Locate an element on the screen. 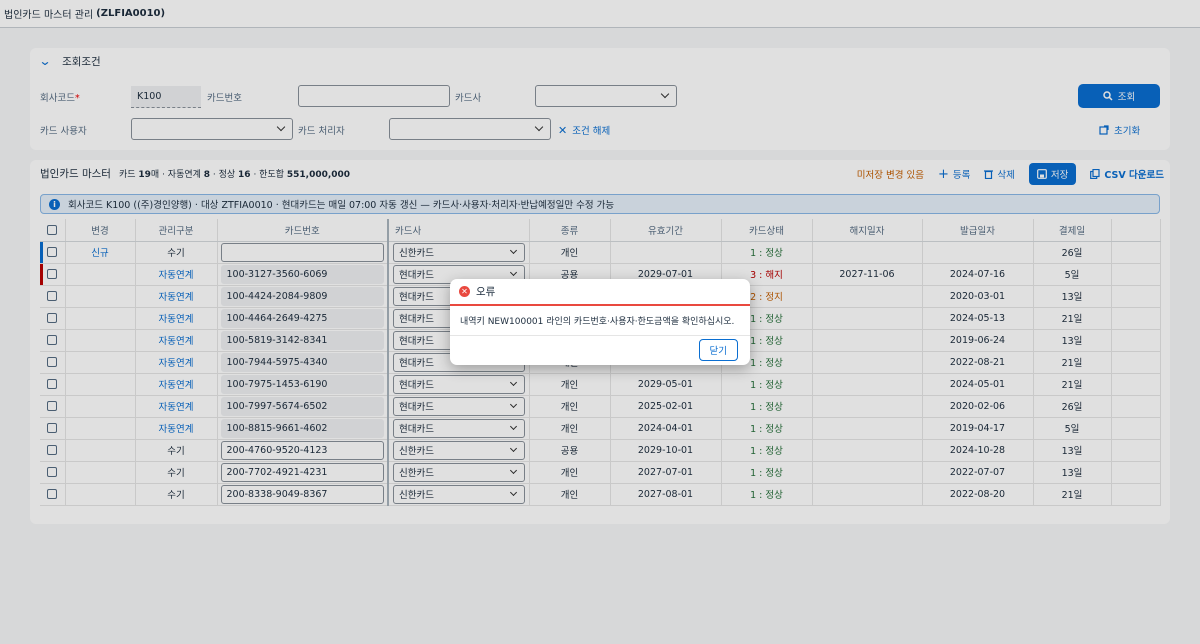 The height and width of the screenshot is (644, 1200). error-icon: ✕ is located at coordinates (464, 291).